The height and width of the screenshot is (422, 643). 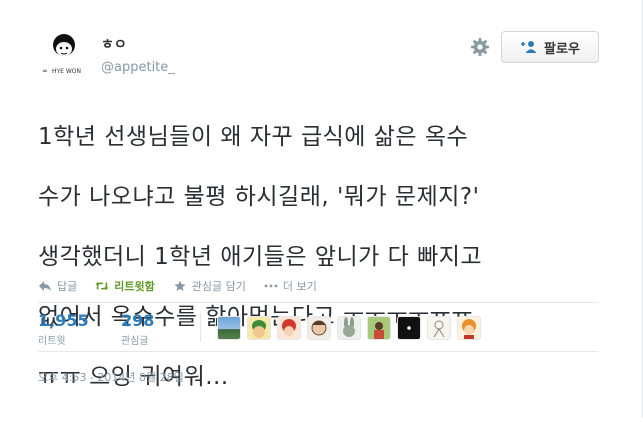 I want to click on retweet-button: 리트윗함, so click(x=125, y=286).